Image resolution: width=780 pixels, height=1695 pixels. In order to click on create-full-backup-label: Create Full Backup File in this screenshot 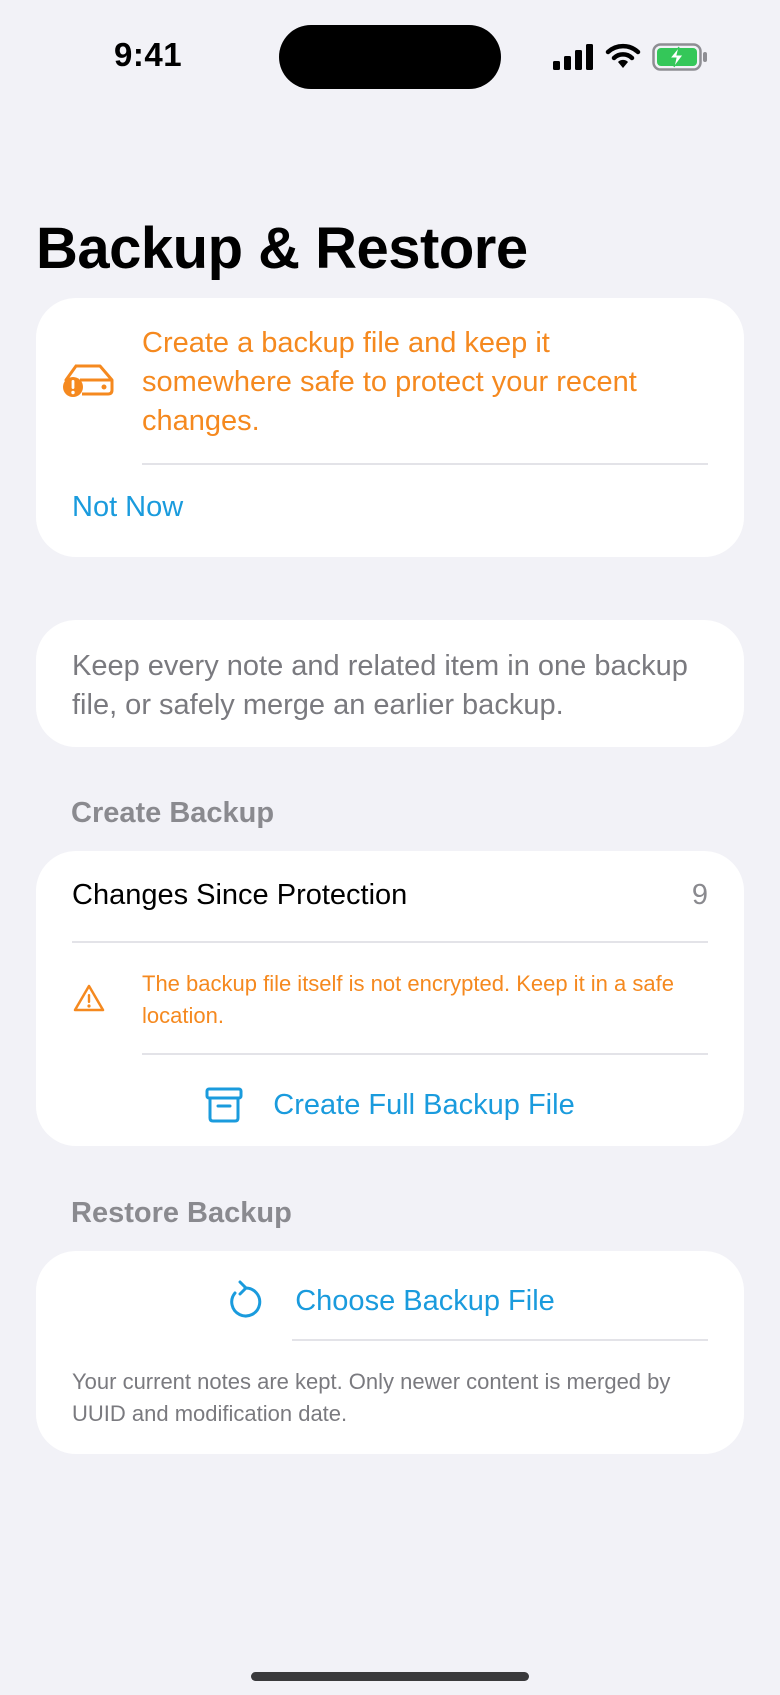, I will do `click(424, 1104)`.